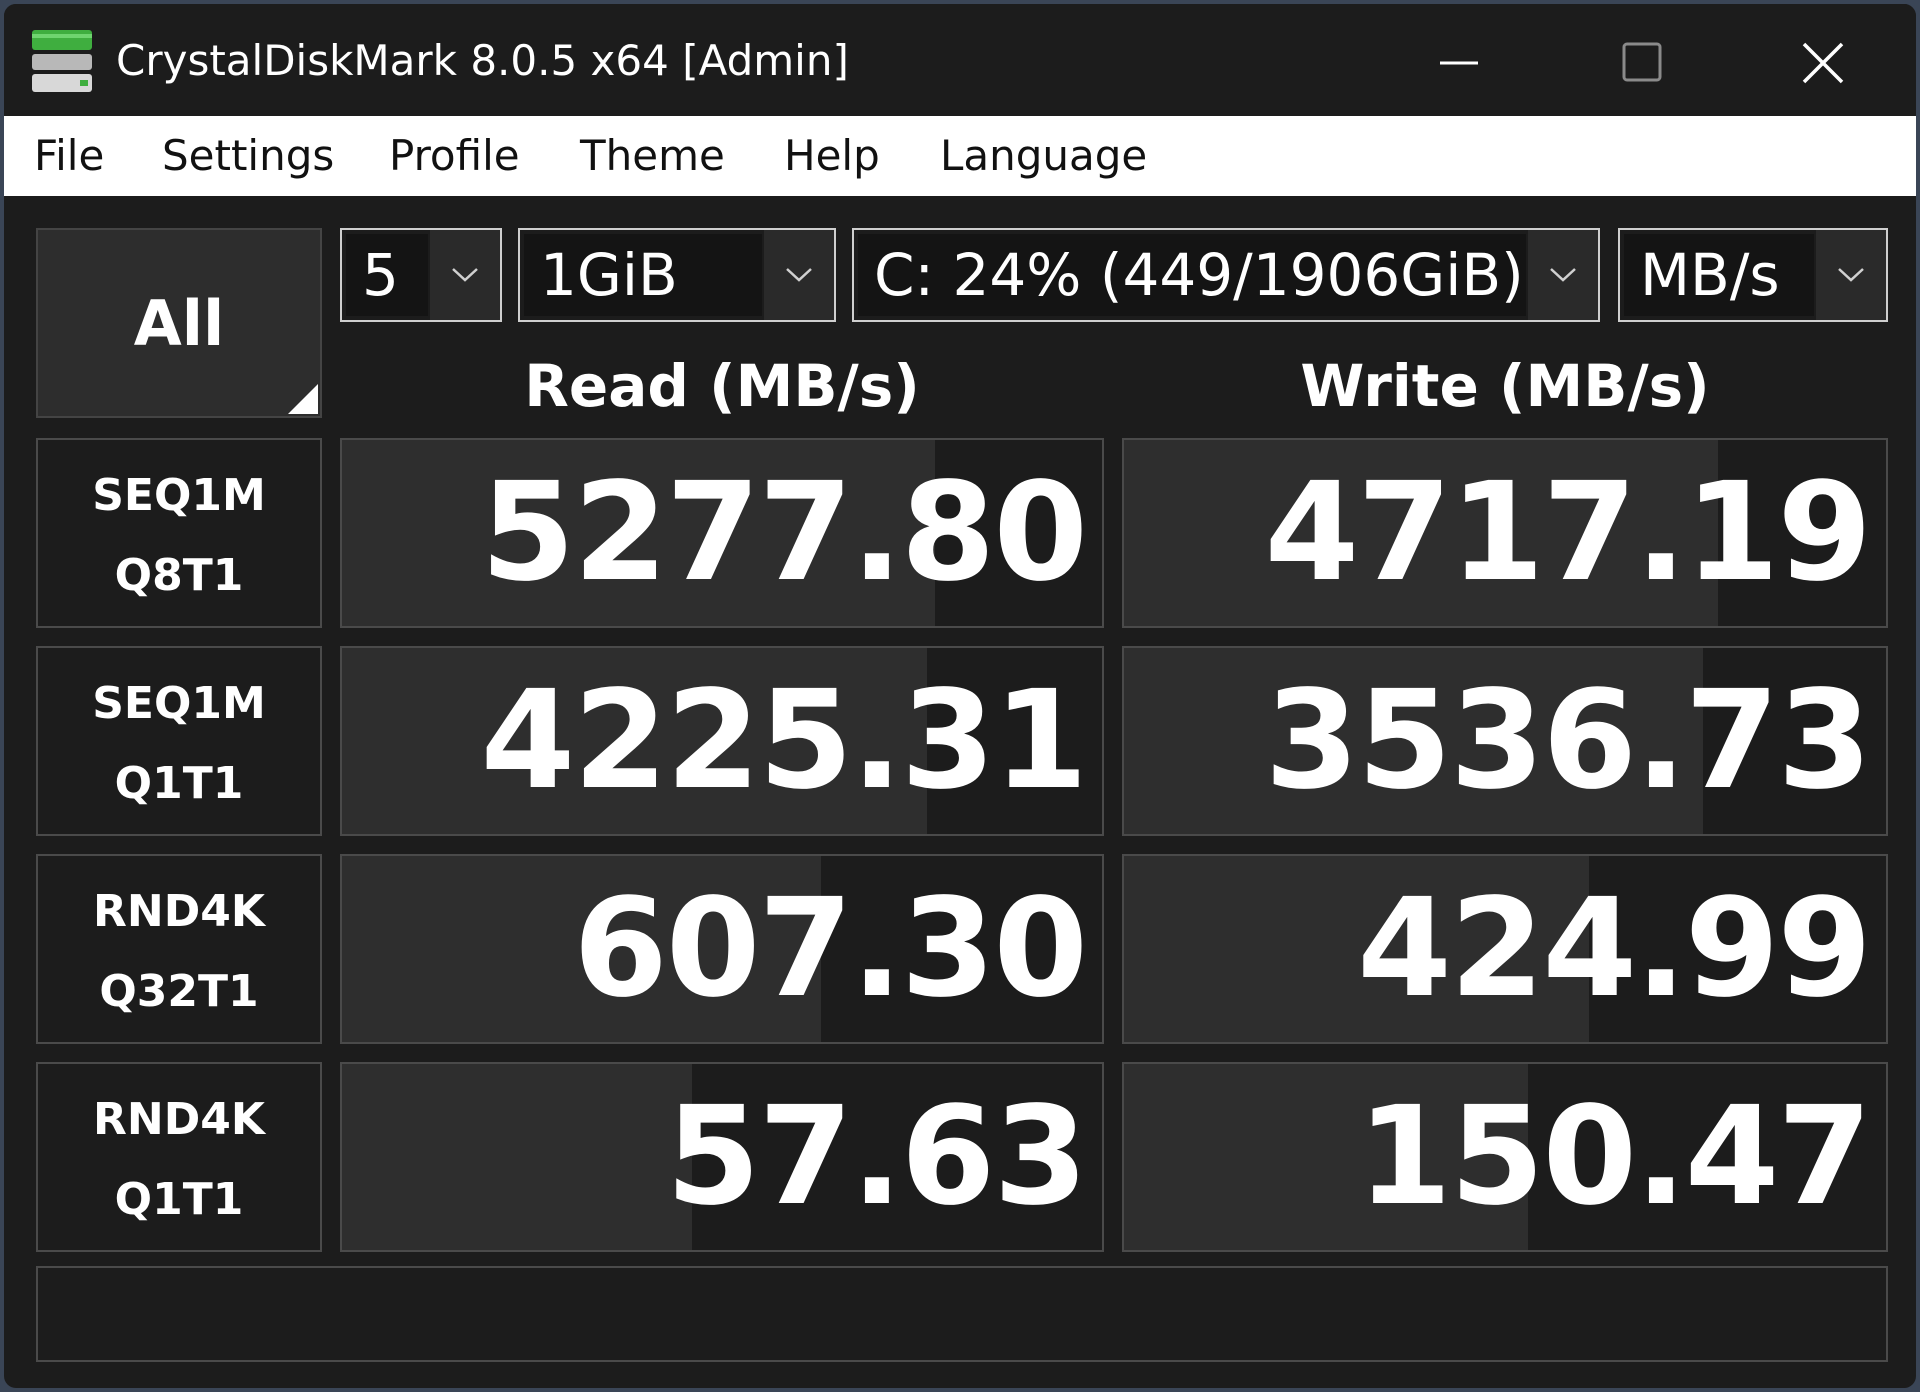 Image resolution: width=1920 pixels, height=1392 pixels. I want to click on minimize-button, so click(1459, 62).